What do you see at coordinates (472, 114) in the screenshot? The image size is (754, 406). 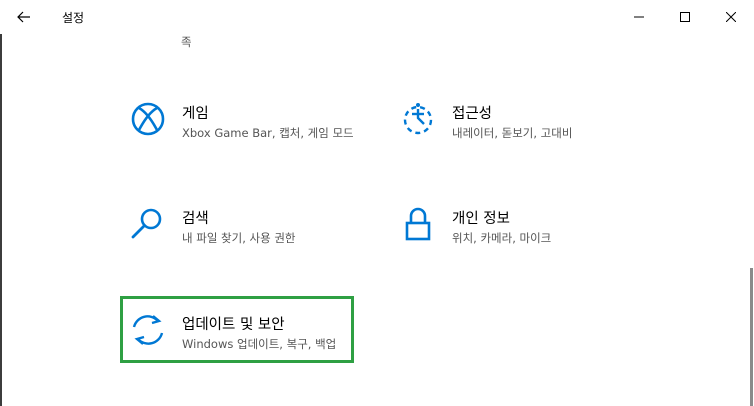 I see `tile-title: 접근성` at bounding box center [472, 114].